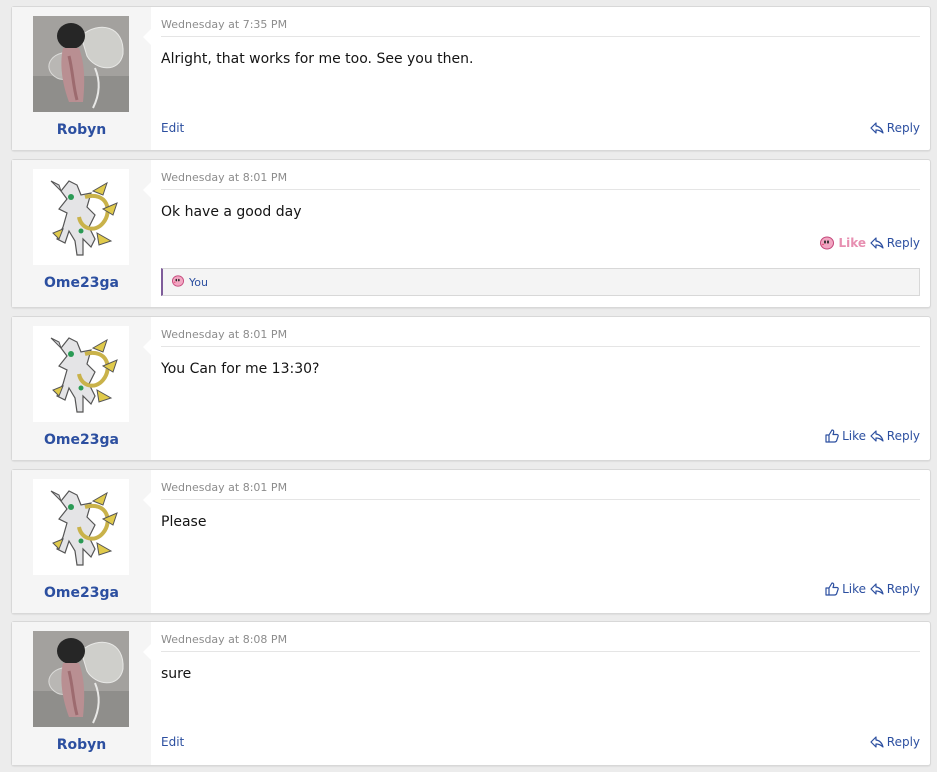 The height and width of the screenshot is (772, 937). What do you see at coordinates (224, 639) in the screenshot?
I see `post-date: Wednesday at 8:08 PM` at bounding box center [224, 639].